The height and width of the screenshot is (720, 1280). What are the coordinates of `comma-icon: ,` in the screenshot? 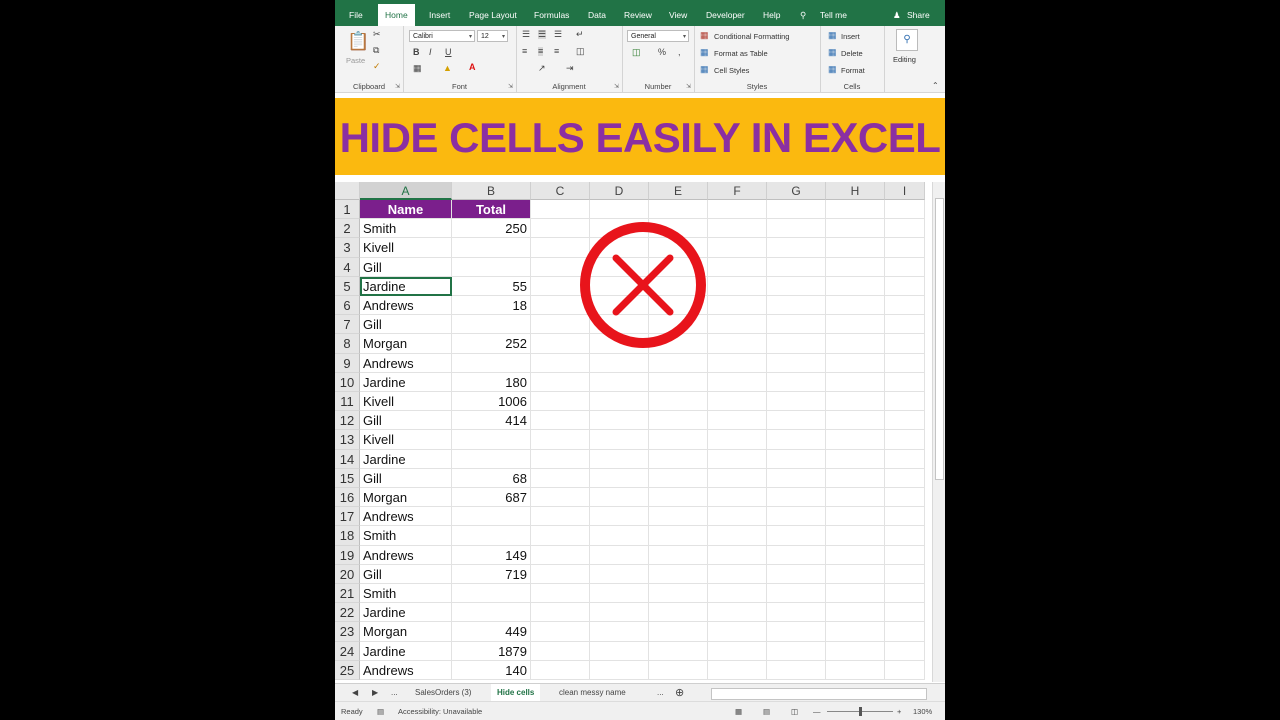 It's located at (679, 52).